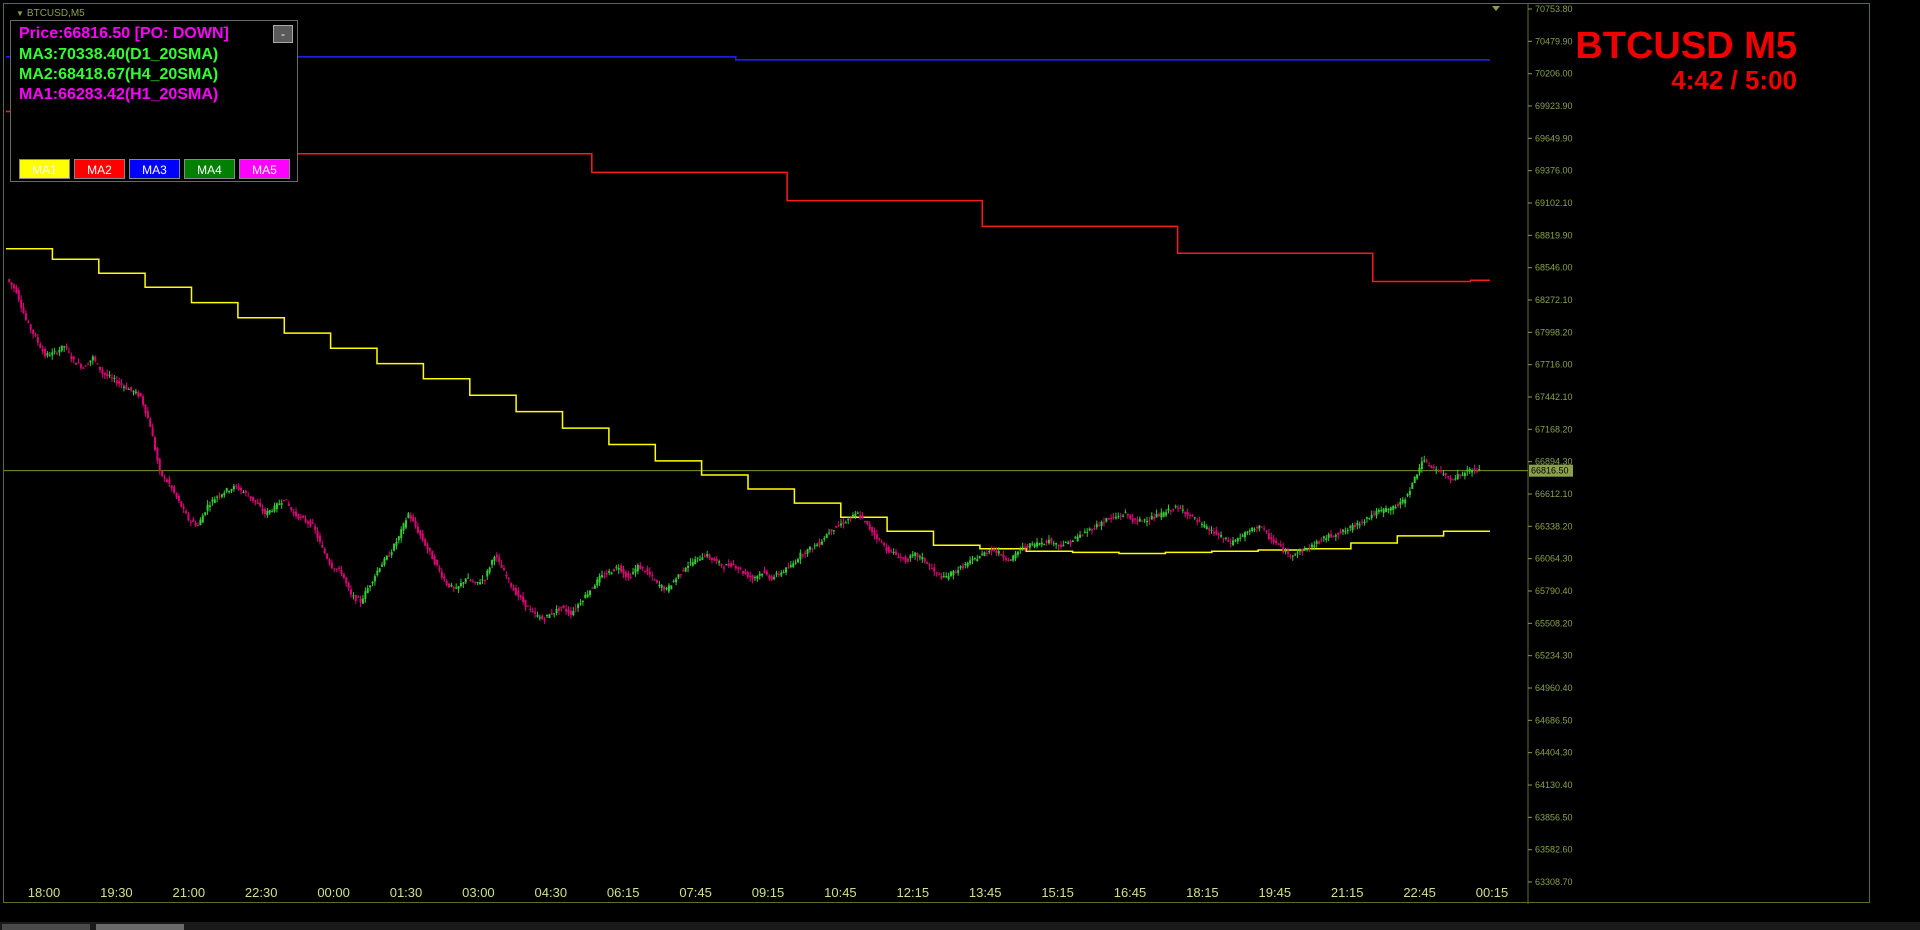 This screenshot has height=930, width=1920. What do you see at coordinates (1554, 138) in the screenshot?
I see `y-tick-label: 69649.90` at bounding box center [1554, 138].